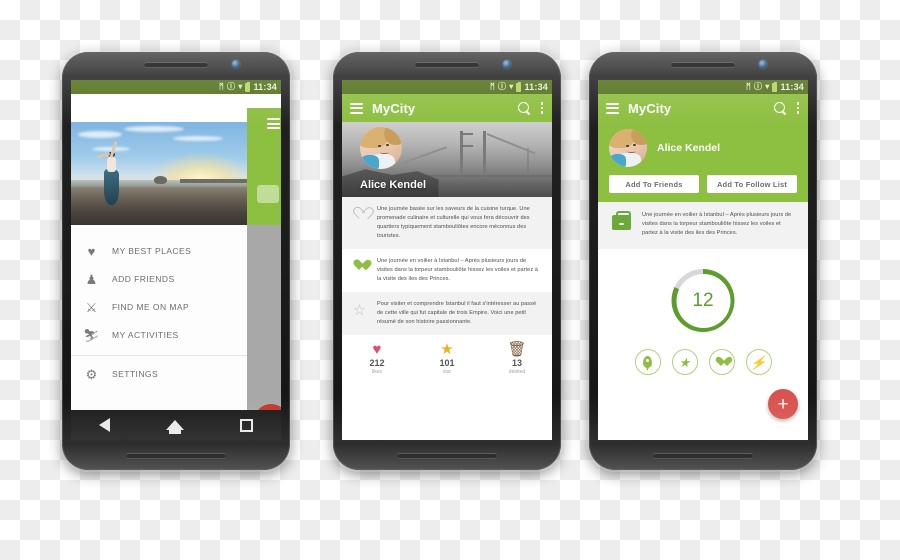  I want to click on star-chip: ★, so click(684, 362).